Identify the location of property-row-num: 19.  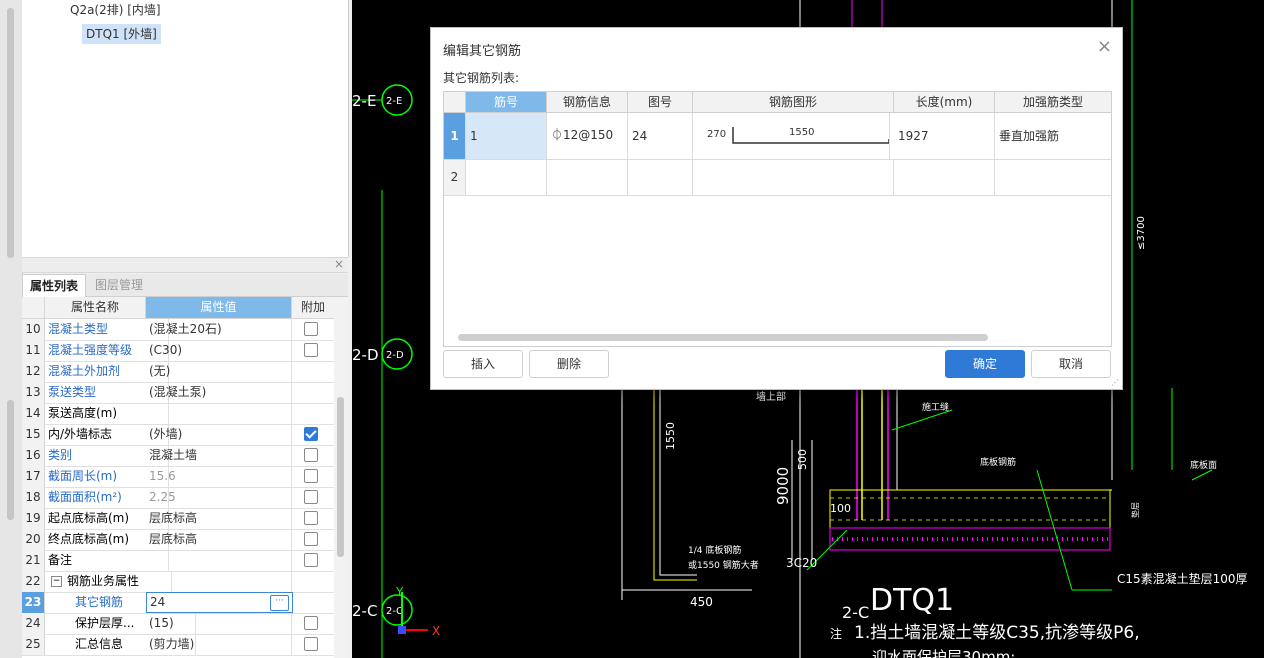
(33, 518).